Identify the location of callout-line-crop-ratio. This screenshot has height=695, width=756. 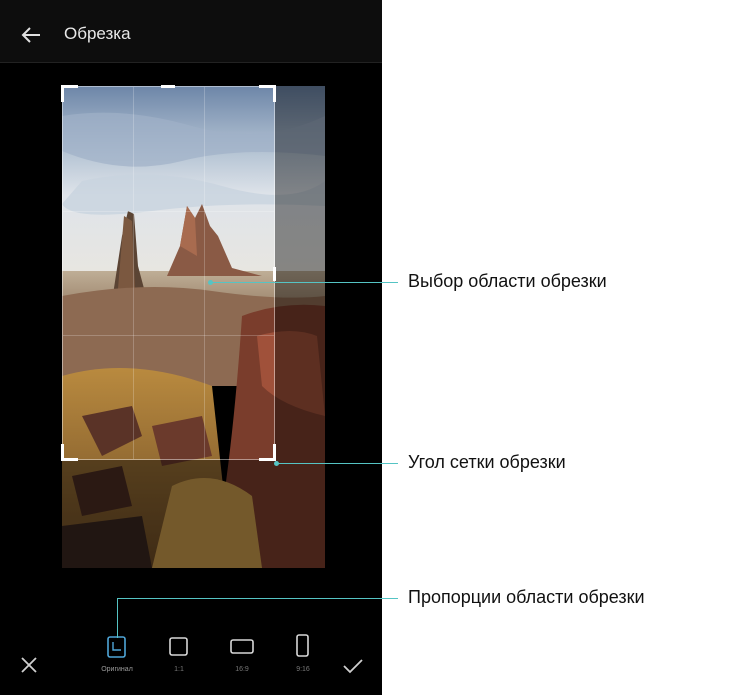
(257, 598).